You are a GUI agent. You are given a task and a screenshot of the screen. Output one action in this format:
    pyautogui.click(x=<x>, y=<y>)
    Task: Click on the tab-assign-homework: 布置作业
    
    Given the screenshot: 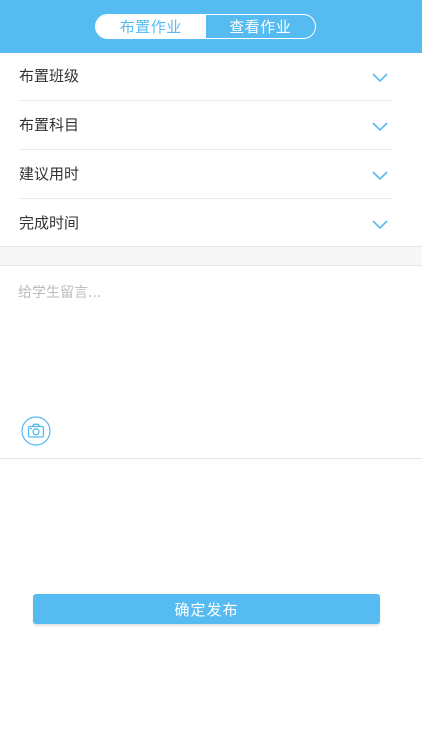 What is the action you would take?
    pyautogui.click(x=151, y=26)
    